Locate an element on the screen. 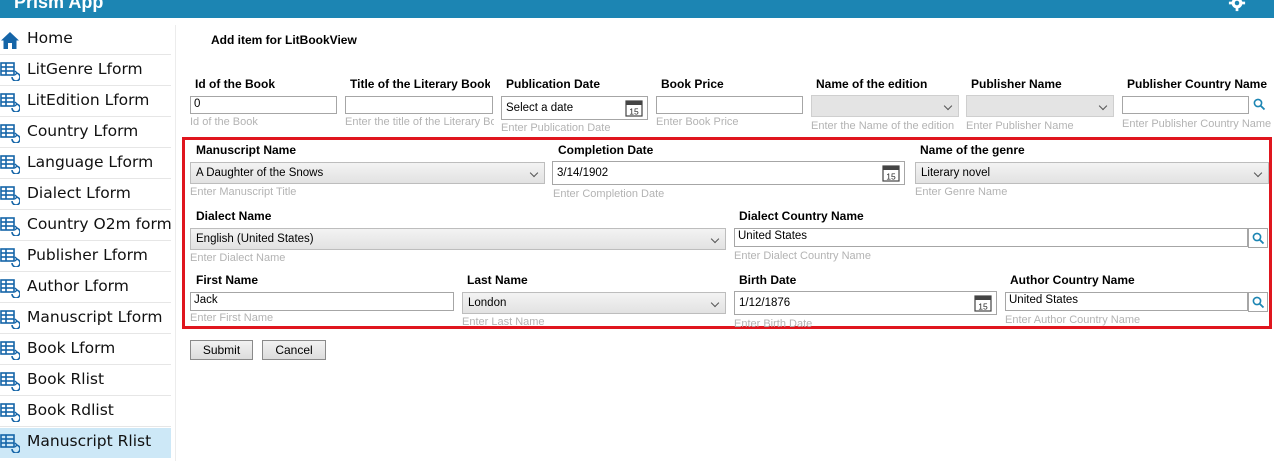  sidebar-item-label: Publisher Lform is located at coordinates (87, 255).